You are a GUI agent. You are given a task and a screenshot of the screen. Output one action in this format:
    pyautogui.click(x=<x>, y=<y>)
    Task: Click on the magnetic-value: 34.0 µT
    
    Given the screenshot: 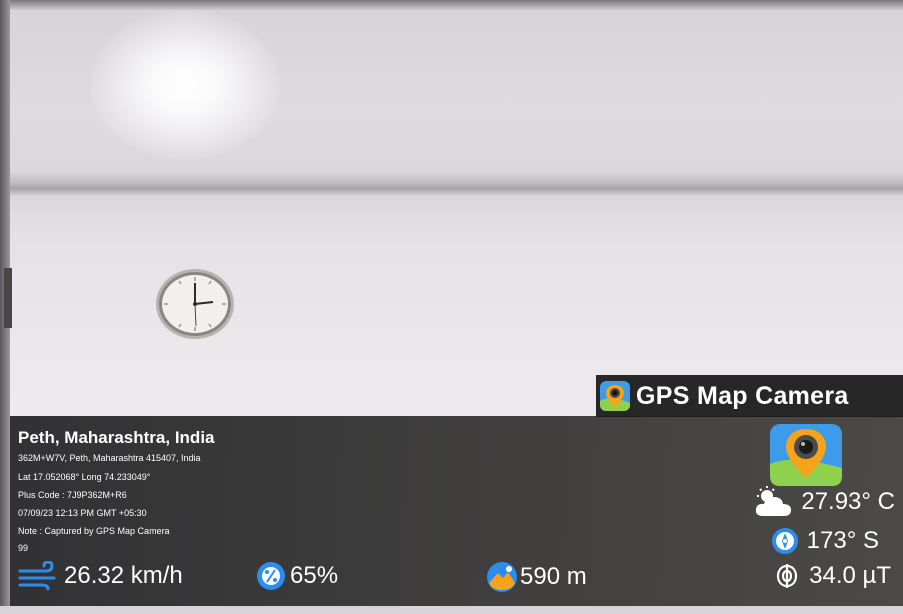 What is the action you would take?
    pyautogui.click(x=850, y=575)
    